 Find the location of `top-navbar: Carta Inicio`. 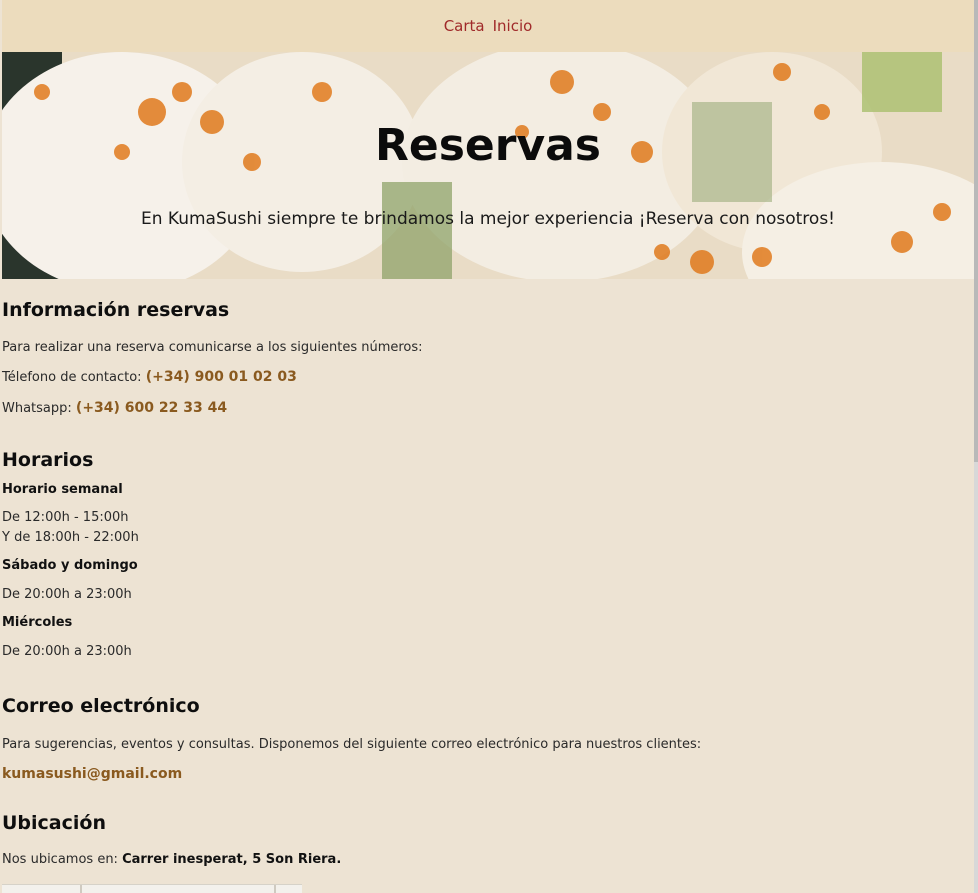

top-navbar: Carta Inicio is located at coordinates (488, 26).